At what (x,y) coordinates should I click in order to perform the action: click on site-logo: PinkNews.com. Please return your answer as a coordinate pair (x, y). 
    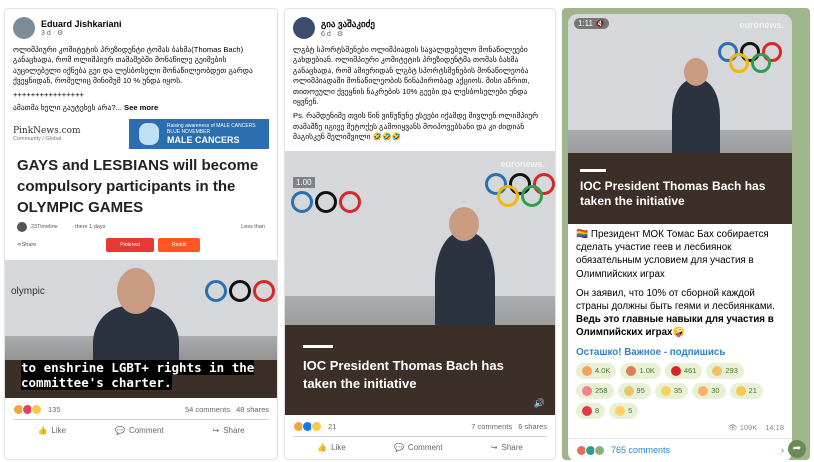
    Looking at the image, I should click on (47, 131).